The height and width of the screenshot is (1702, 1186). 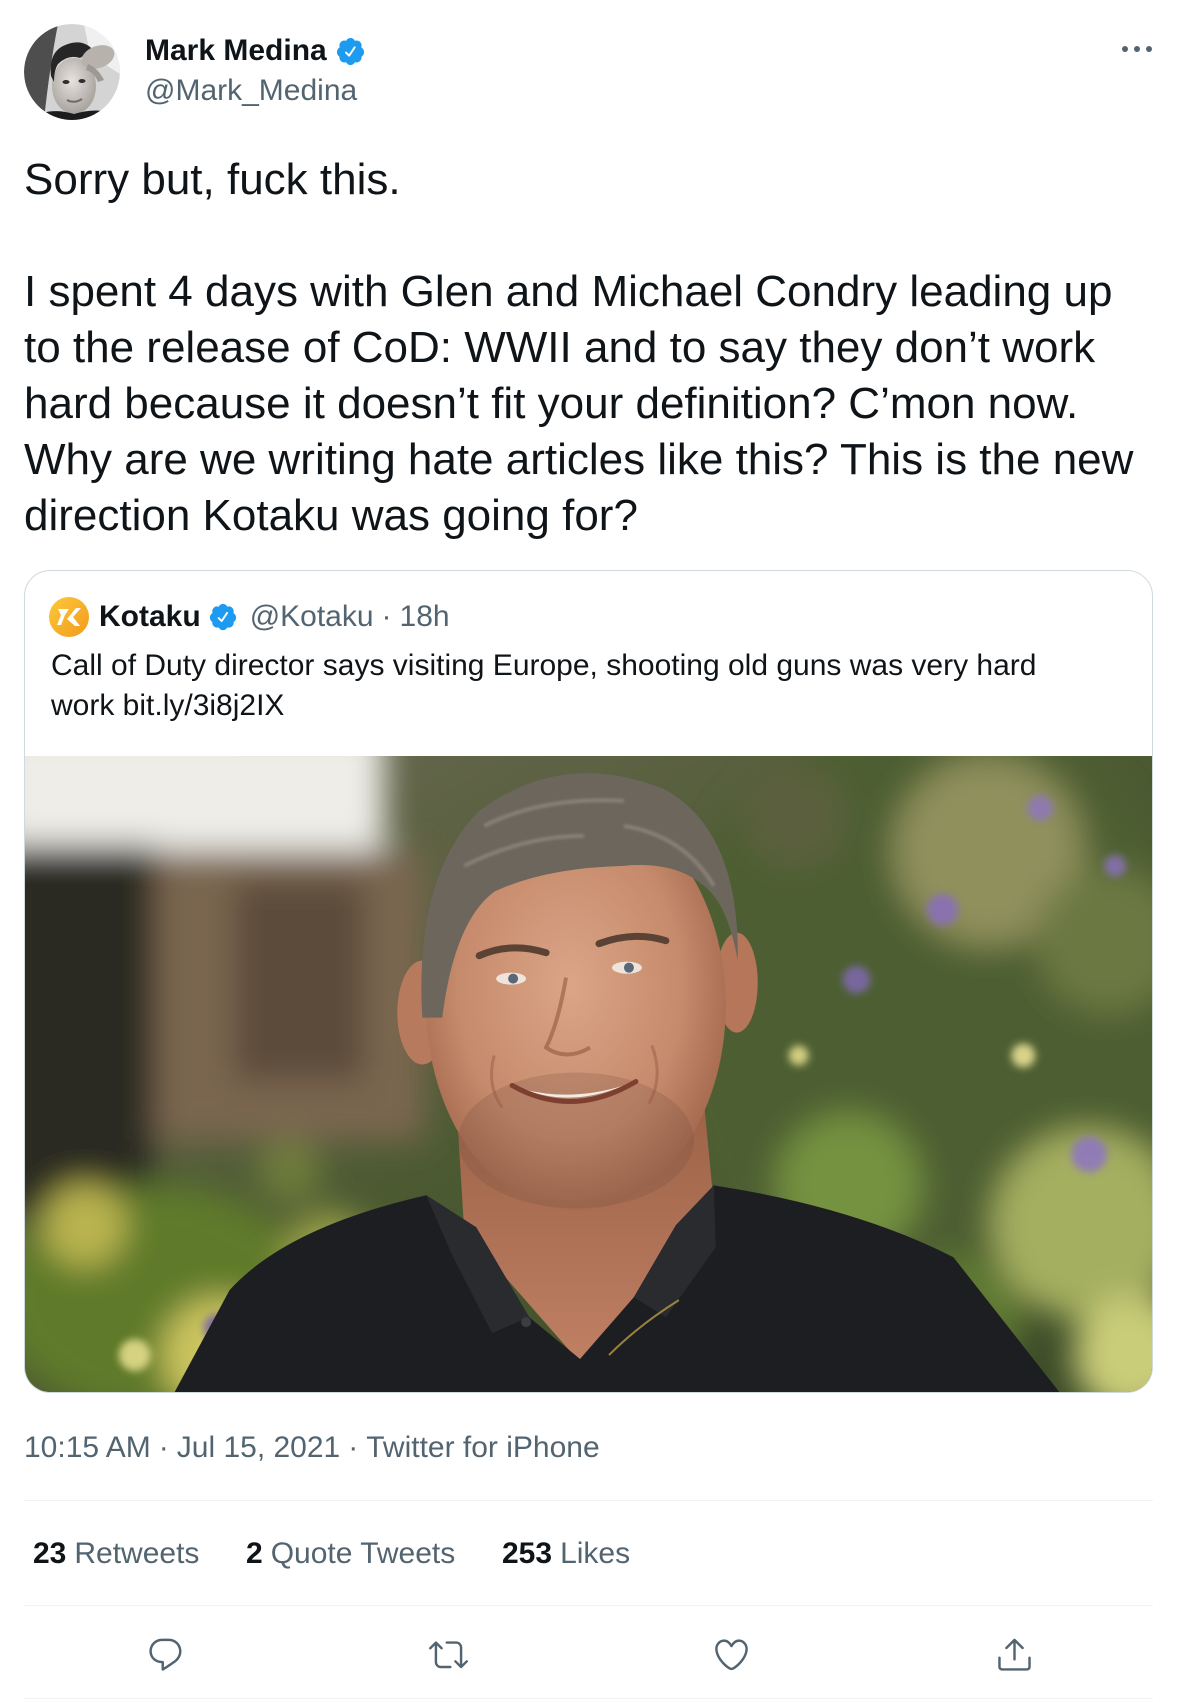 What do you see at coordinates (482, 1448) in the screenshot?
I see `tweet-source: Twitter for iPhone` at bounding box center [482, 1448].